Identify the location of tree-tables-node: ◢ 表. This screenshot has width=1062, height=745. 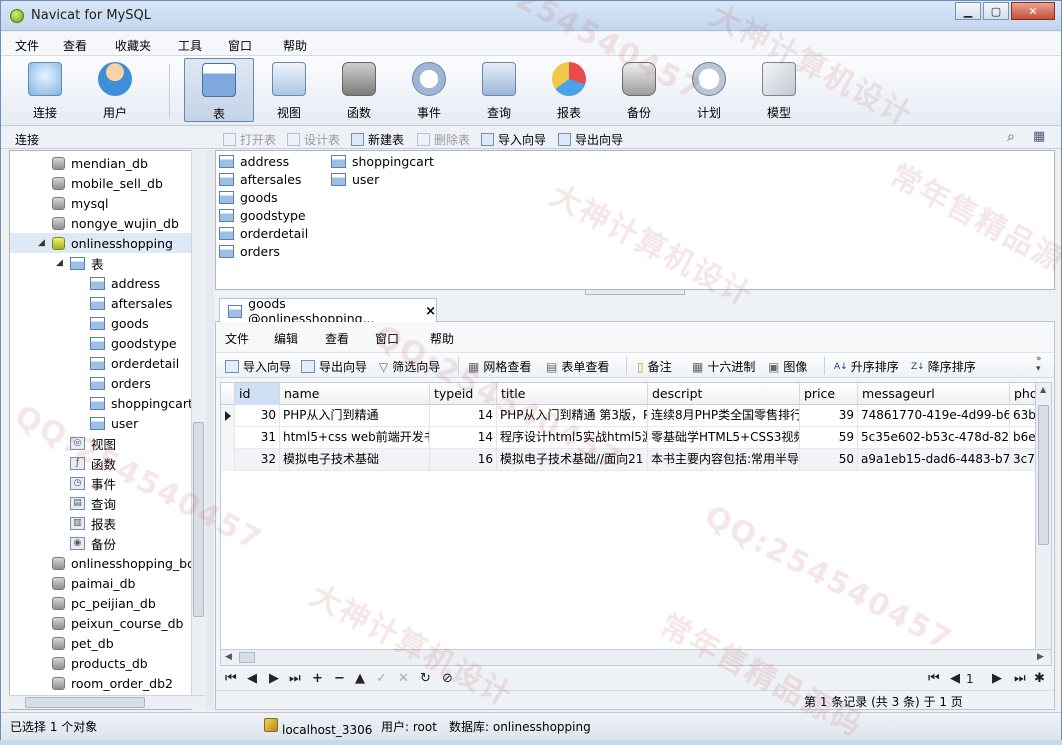
(80, 263).